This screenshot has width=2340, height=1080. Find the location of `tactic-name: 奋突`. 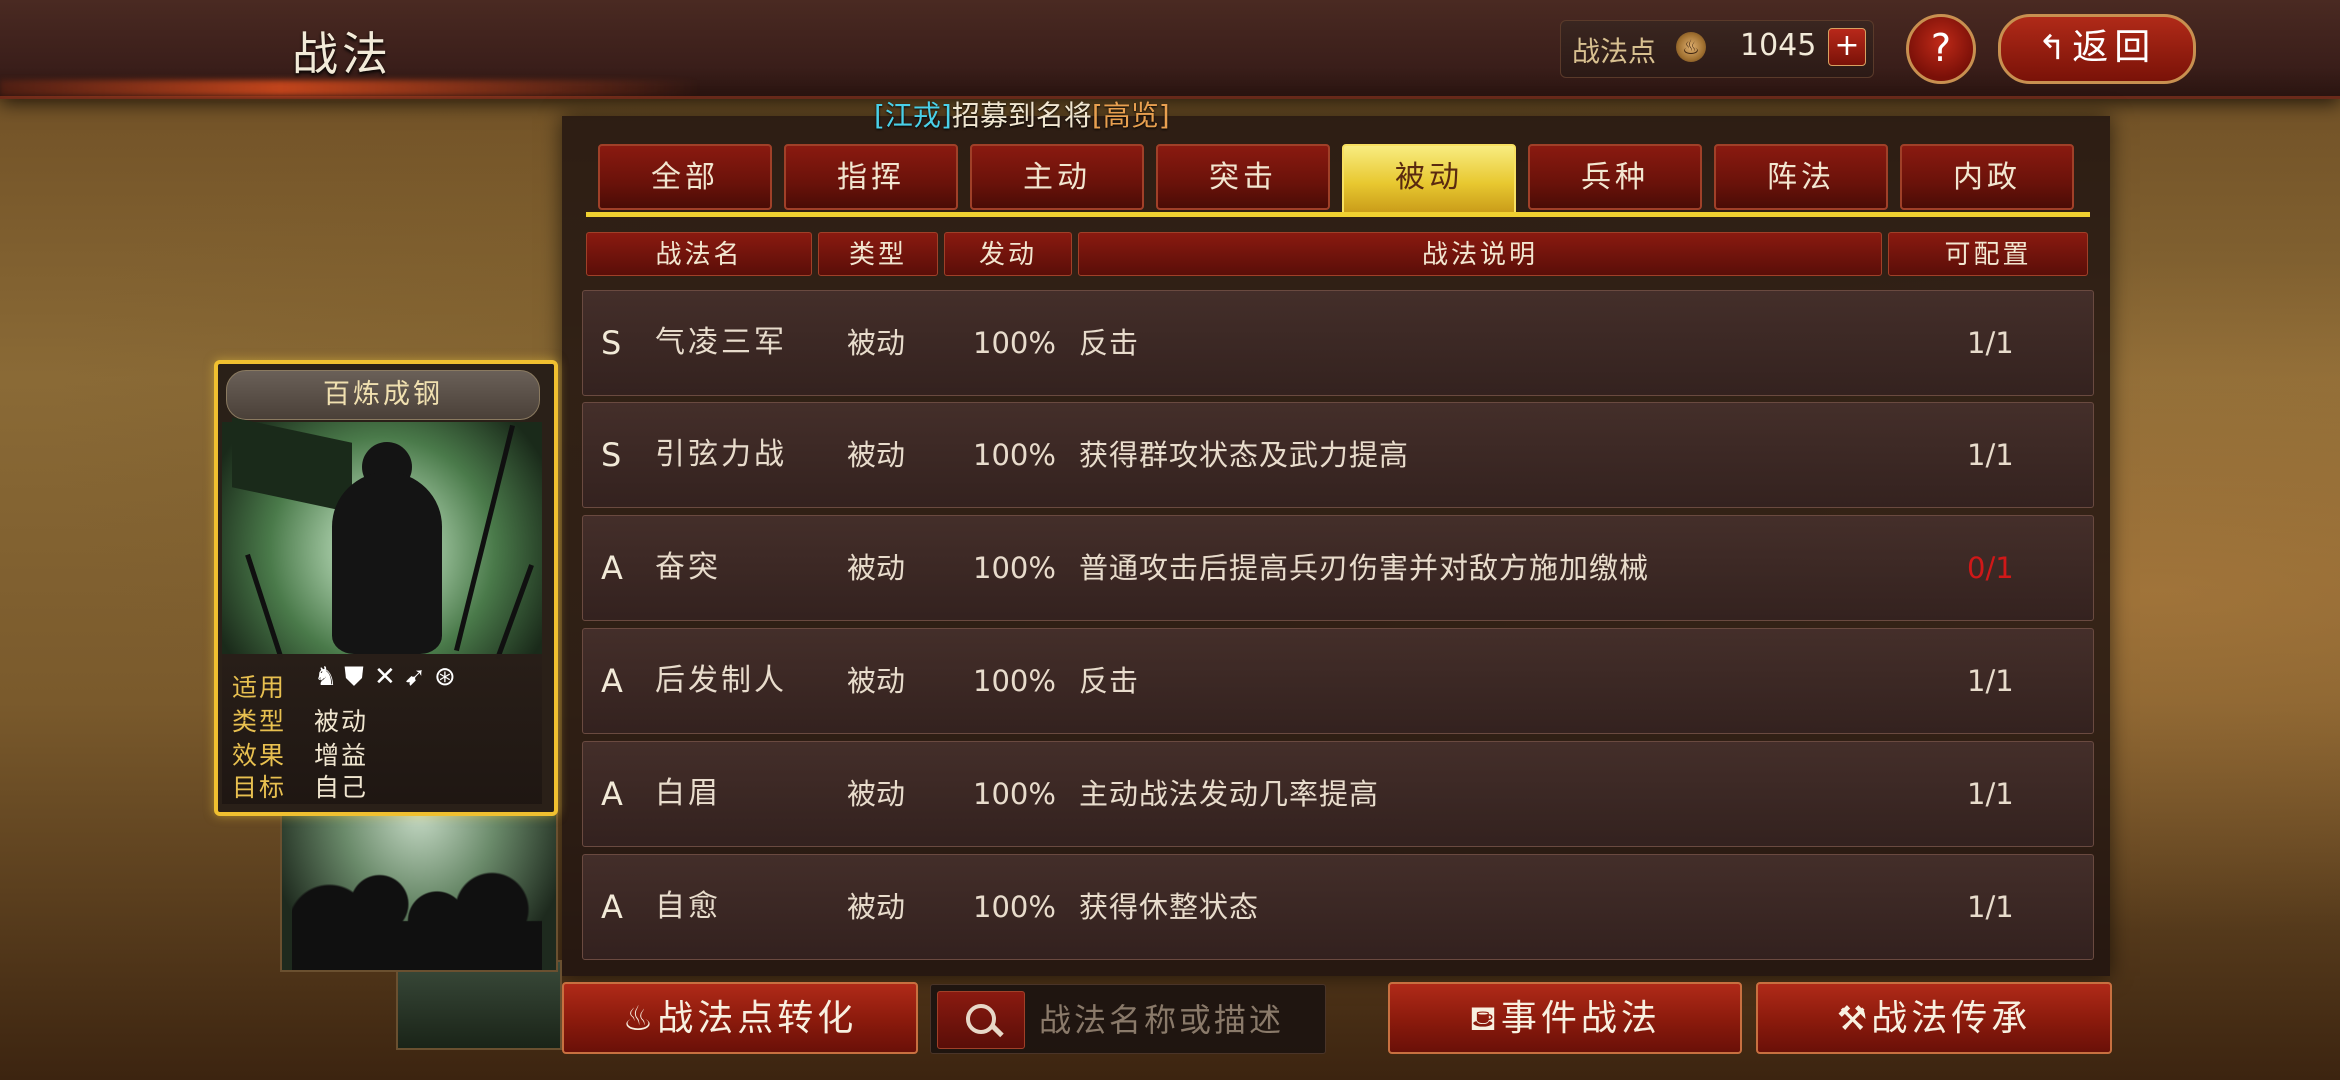

tactic-name: 奋突 is located at coordinates (688, 567).